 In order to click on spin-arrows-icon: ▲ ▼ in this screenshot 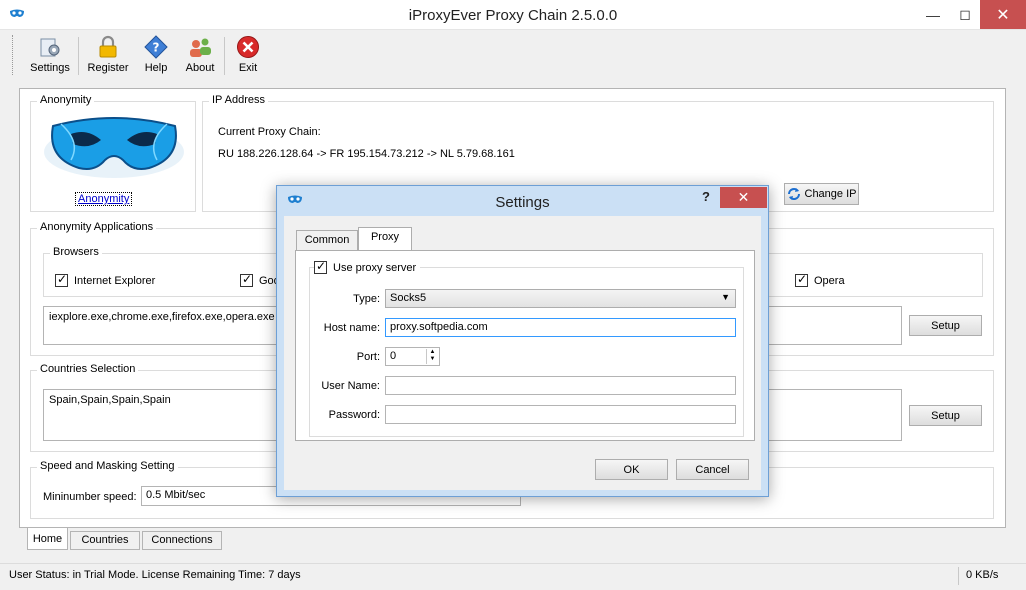, I will do `click(432, 356)`.